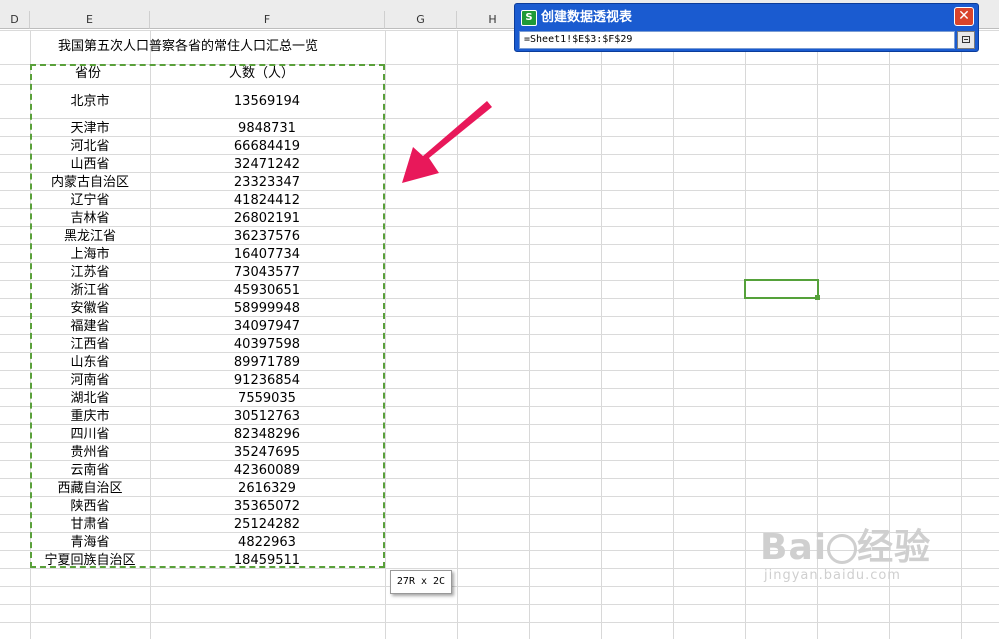 Image resolution: width=999 pixels, height=639 pixels. What do you see at coordinates (964, 16) in the screenshot?
I see `close-button: ✕` at bounding box center [964, 16].